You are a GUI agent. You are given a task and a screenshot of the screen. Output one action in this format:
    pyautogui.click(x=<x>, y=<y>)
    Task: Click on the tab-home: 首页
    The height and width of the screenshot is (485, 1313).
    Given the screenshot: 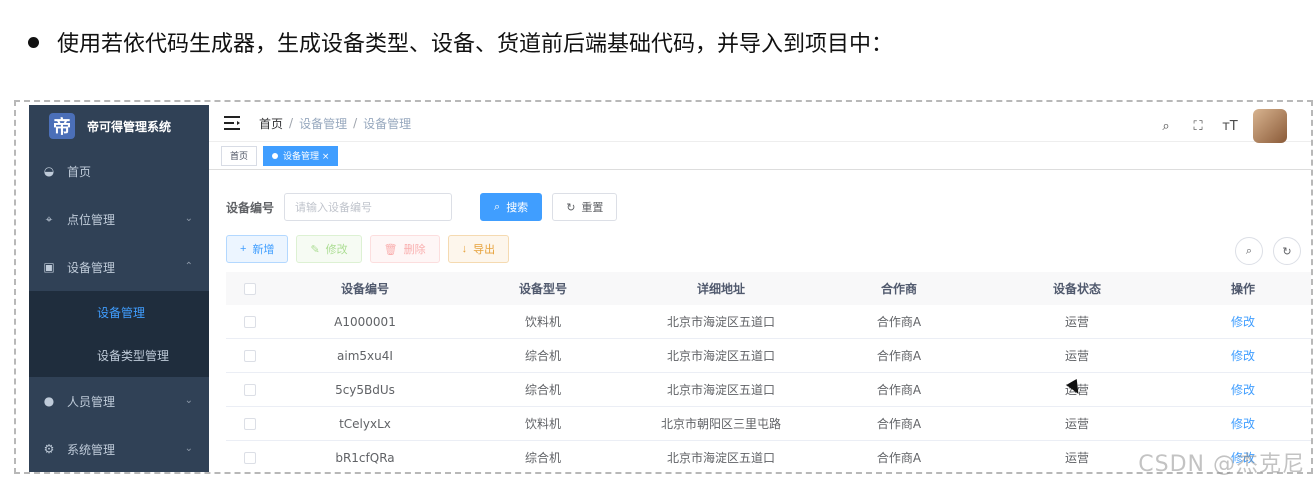 What is the action you would take?
    pyautogui.click(x=239, y=155)
    